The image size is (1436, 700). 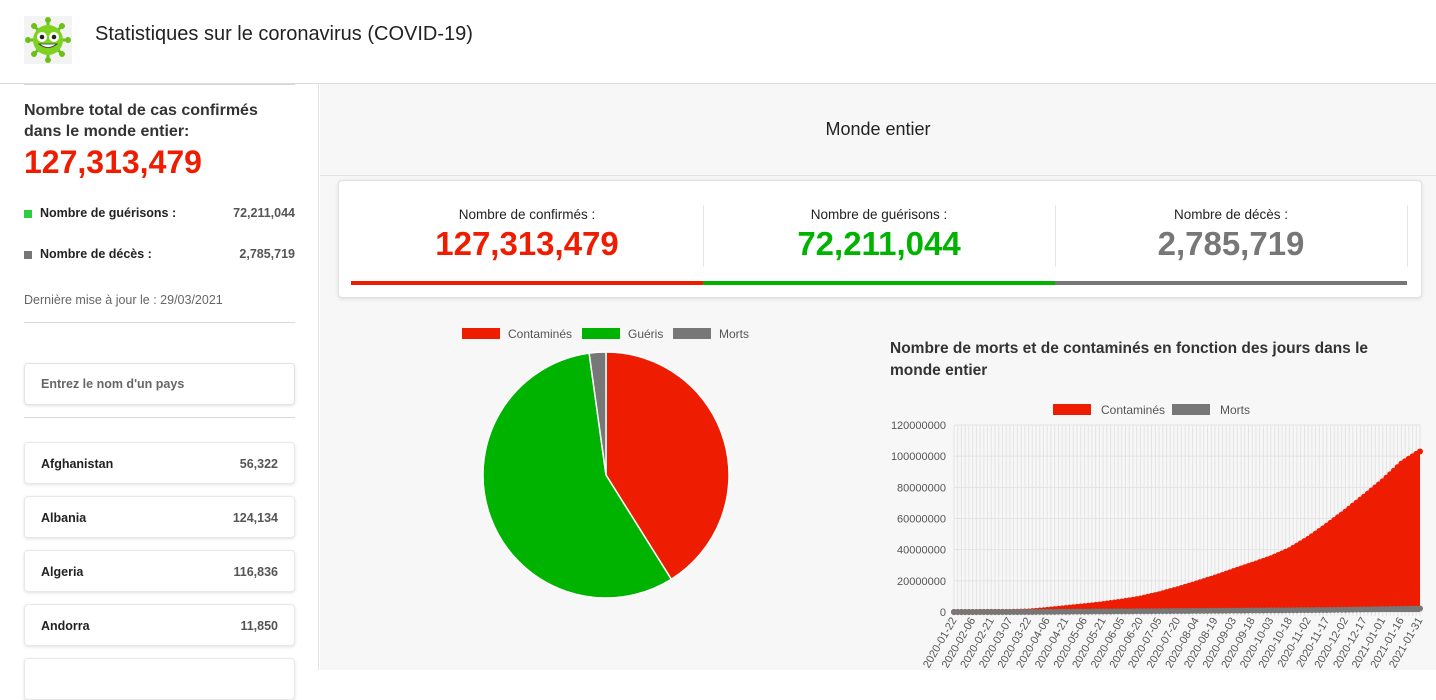 I want to click on country-item, so click(x=159, y=679).